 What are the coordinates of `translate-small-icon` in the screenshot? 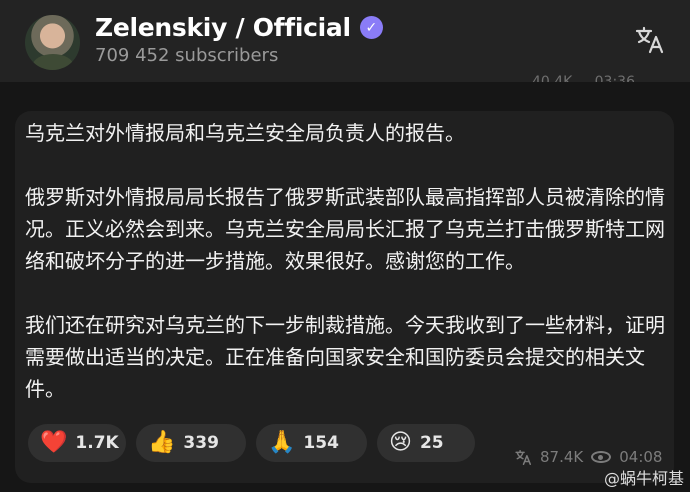 It's located at (523, 457).